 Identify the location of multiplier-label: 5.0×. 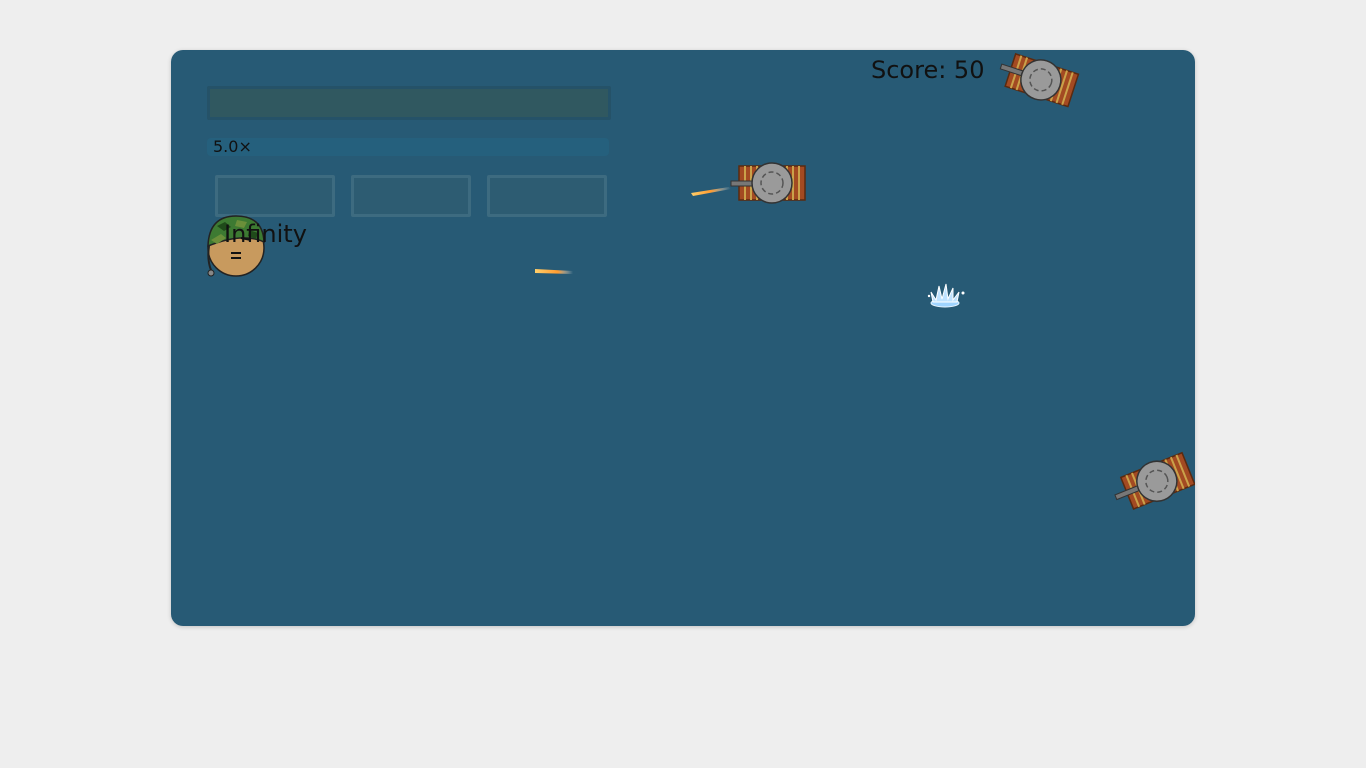
(232, 146).